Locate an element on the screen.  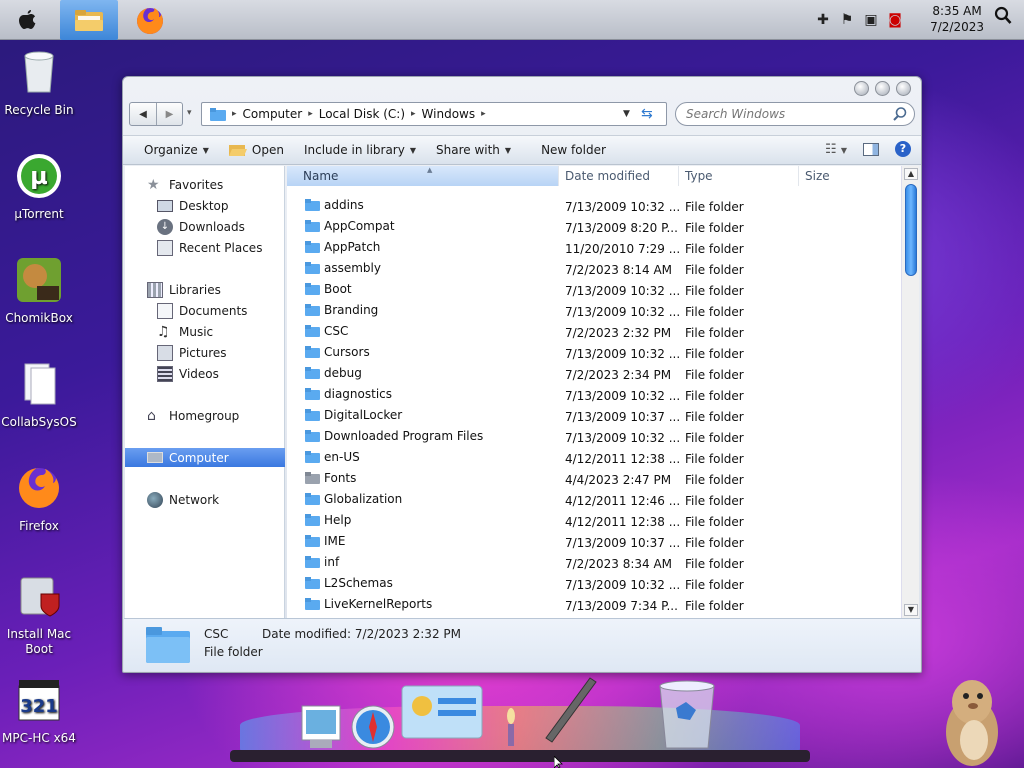
nav-label: Downloads is located at coordinates (212, 226).